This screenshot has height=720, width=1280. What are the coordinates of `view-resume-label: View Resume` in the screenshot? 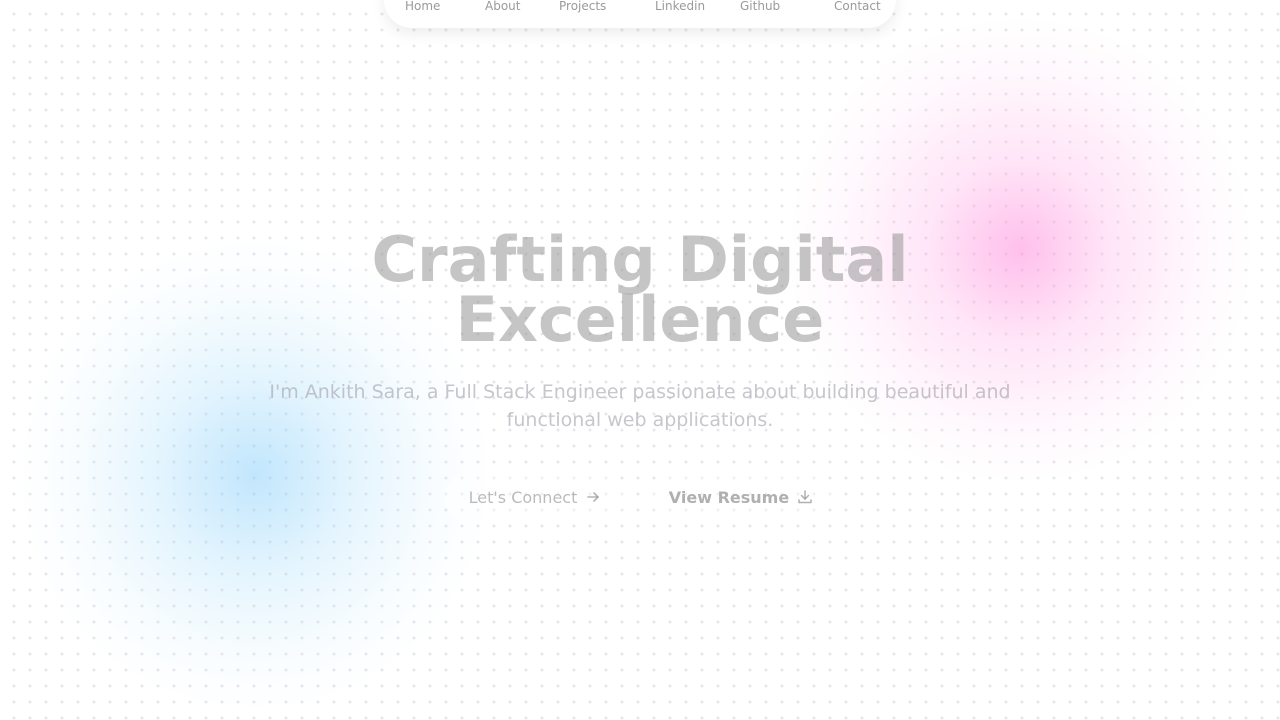 It's located at (729, 497).